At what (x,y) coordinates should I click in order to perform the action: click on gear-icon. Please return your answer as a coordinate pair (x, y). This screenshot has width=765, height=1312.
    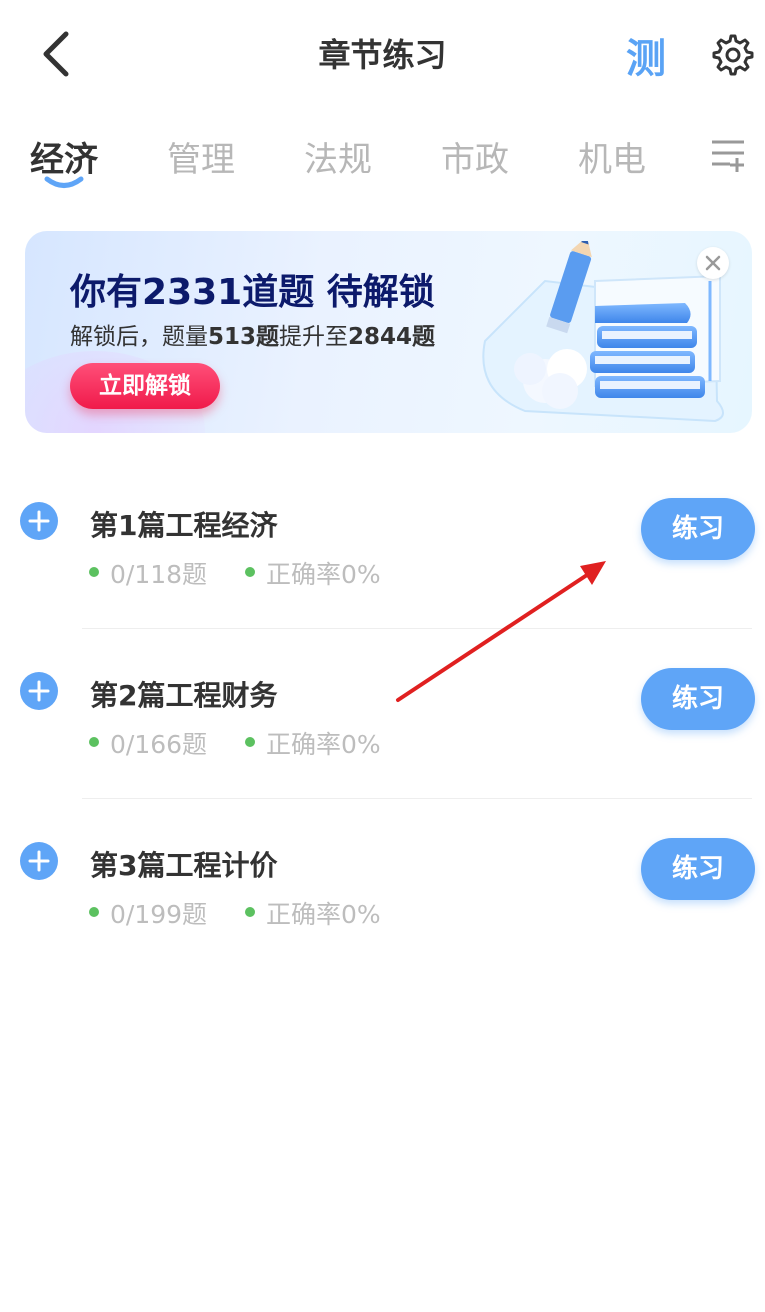
    Looking at the image, I should click on (733, 55).